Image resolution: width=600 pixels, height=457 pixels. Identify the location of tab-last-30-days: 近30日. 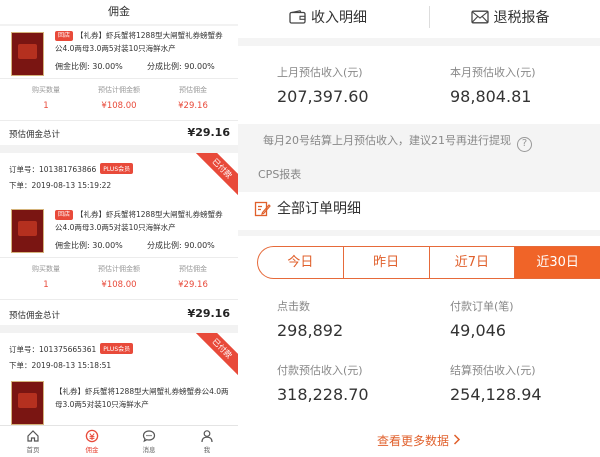
(557, 262).